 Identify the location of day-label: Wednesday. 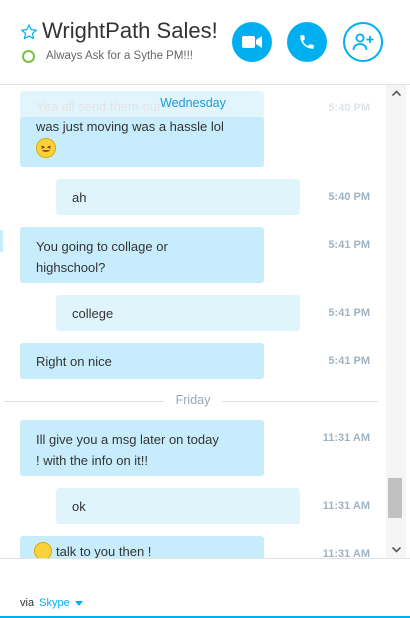
(193, 103).